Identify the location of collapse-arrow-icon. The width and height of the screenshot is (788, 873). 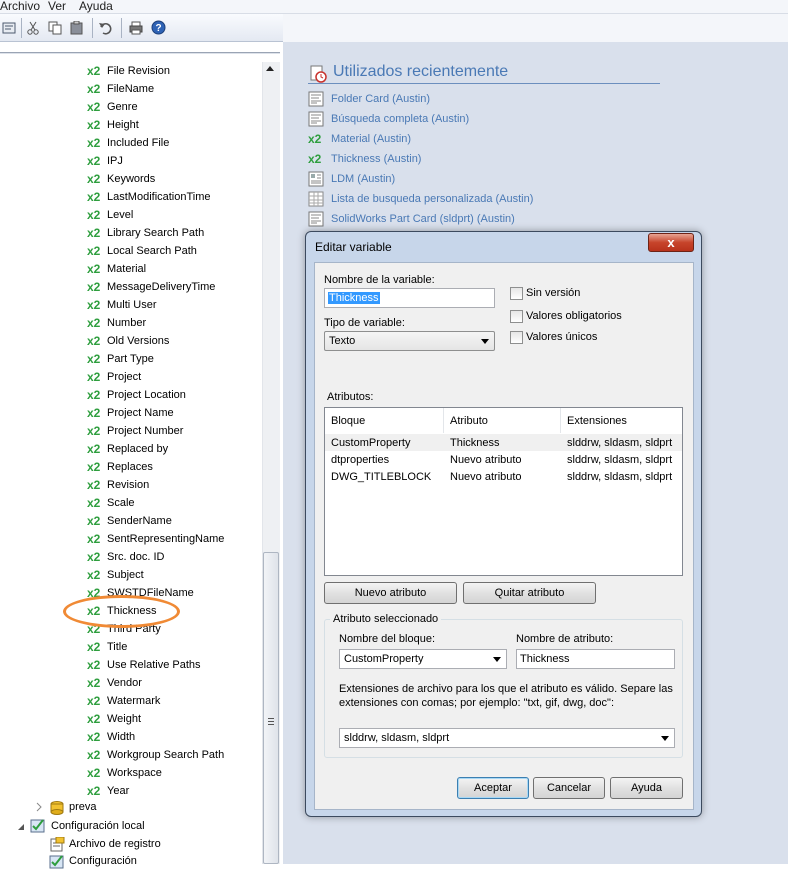
(21, 826).